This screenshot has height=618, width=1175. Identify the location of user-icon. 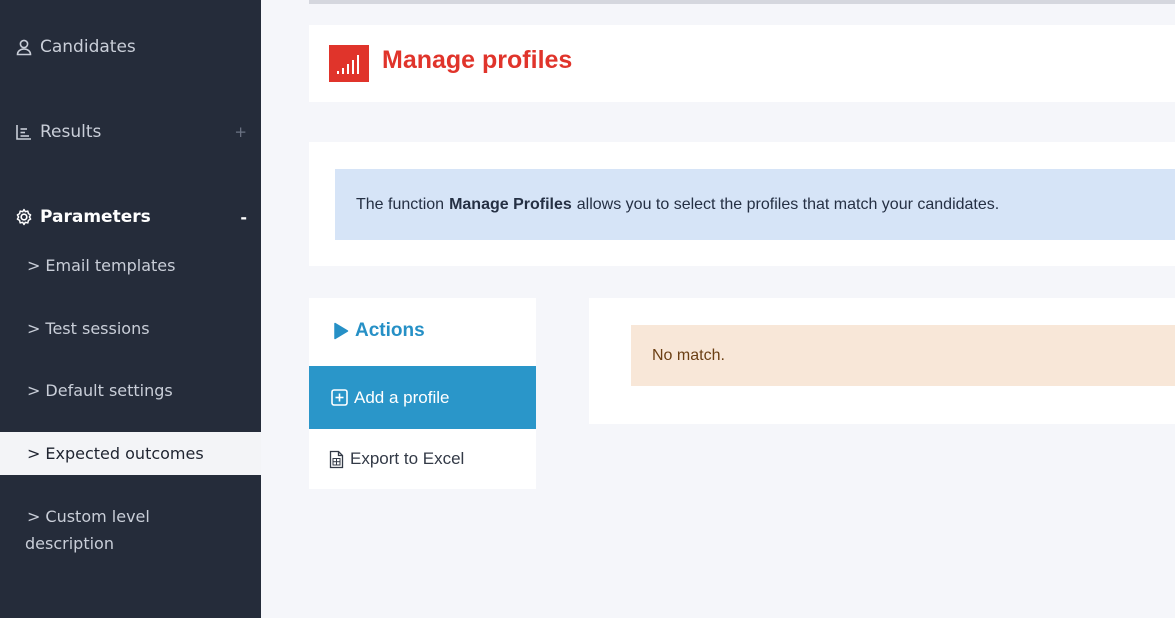
(24, 47).